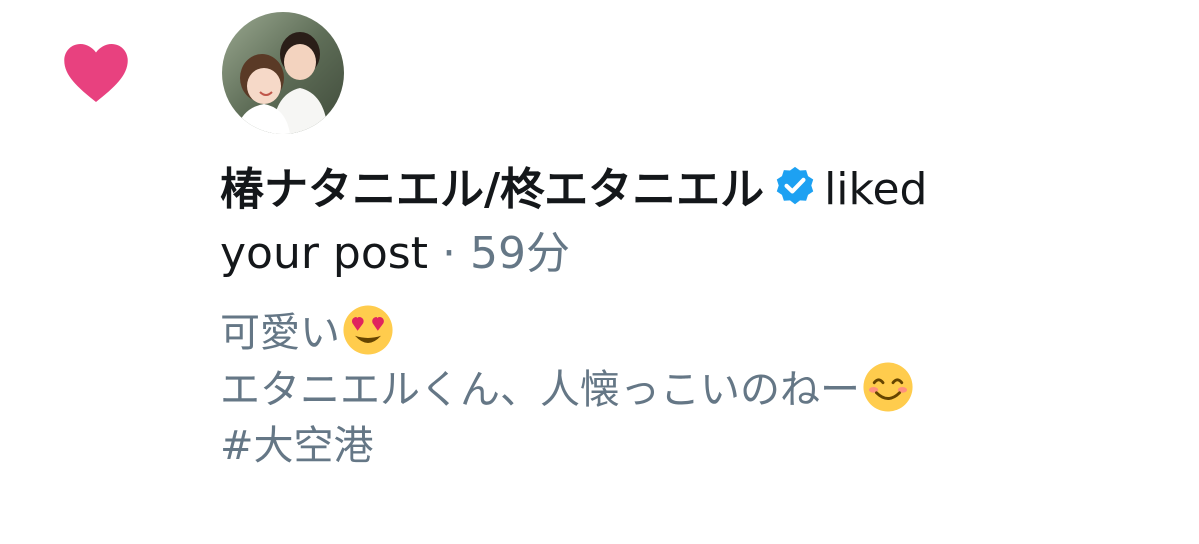 The width and height of the screenshot is (1199, 544). What do you see at coordinates (700, 254) in the screenshot?
I see `header-line-2: your post · 59分` at bounding box center [700, 254].